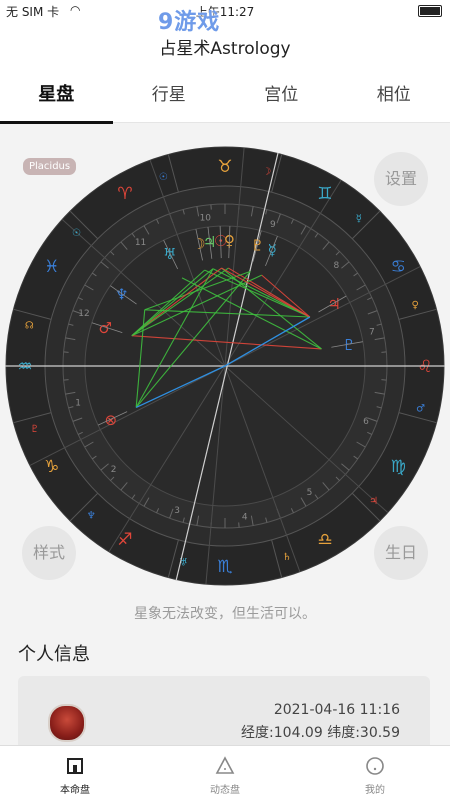  What do you see at coordinates (67, 723) in the screenshot?
I see `avatar` at bounding box center [67, 723].